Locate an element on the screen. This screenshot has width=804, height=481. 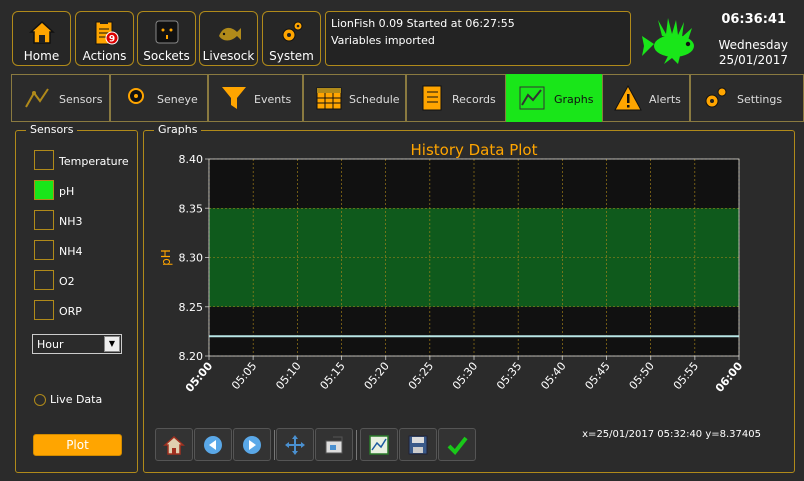
x-tick-label: 05:55 is located at coordinates (686, 376).